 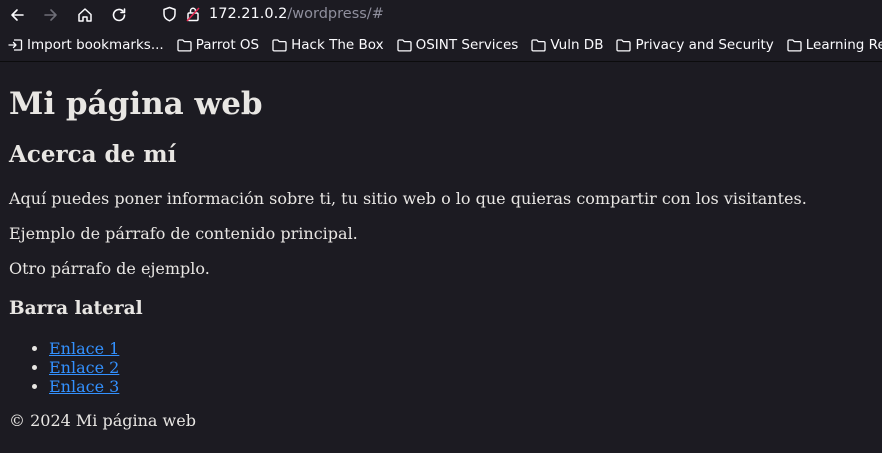 I want to click on arrow-right-icon, so click(x=50, y=14).